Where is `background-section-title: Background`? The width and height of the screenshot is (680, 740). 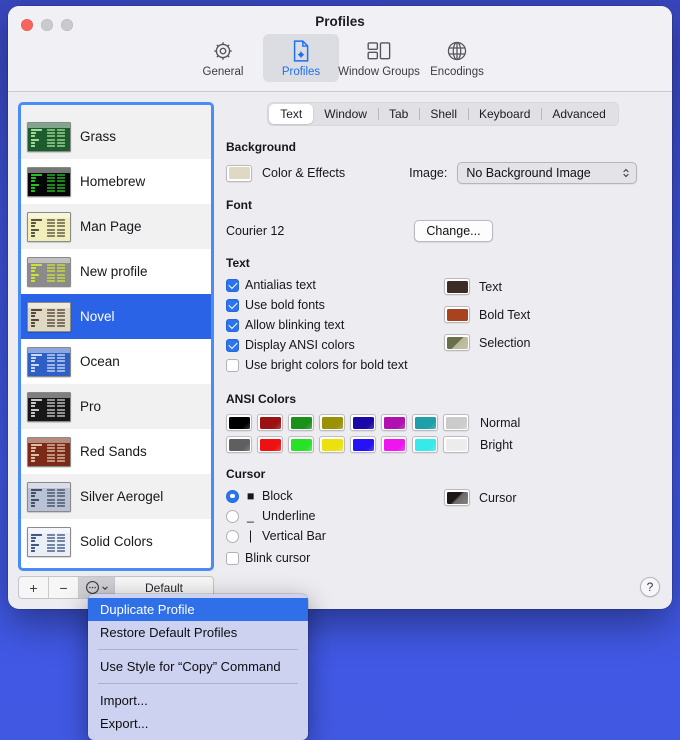
background-section-title: Background is located at coordinates (261, 147).